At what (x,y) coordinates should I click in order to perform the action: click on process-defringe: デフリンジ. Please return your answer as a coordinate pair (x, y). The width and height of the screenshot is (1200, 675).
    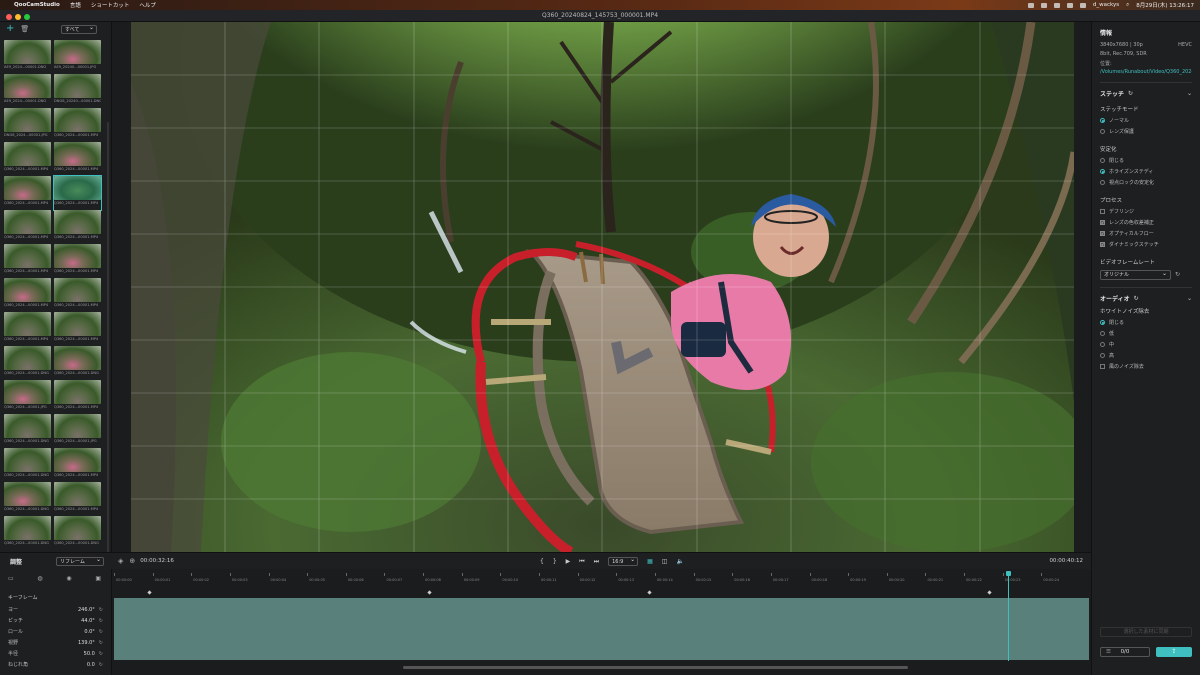
    Looking at the image, I should click on (1146, 211).